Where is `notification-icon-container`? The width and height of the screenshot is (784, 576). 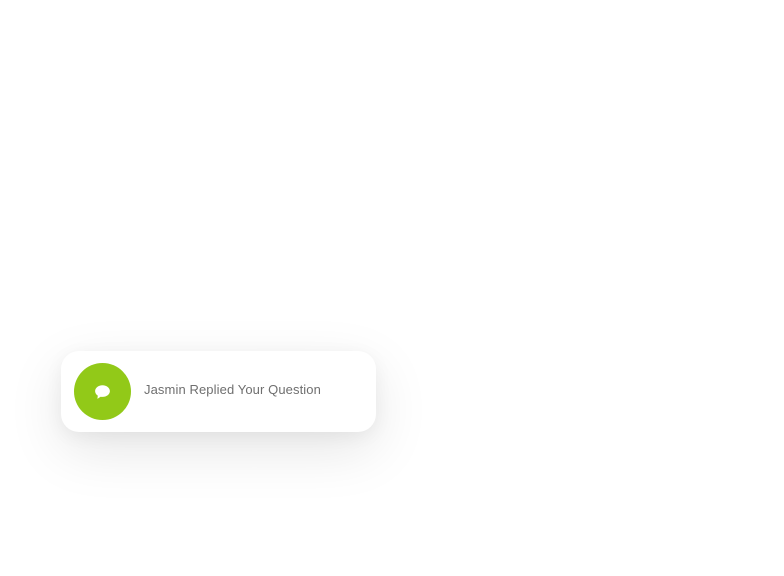
notification-icon-container is located at coordinates (102, 391).